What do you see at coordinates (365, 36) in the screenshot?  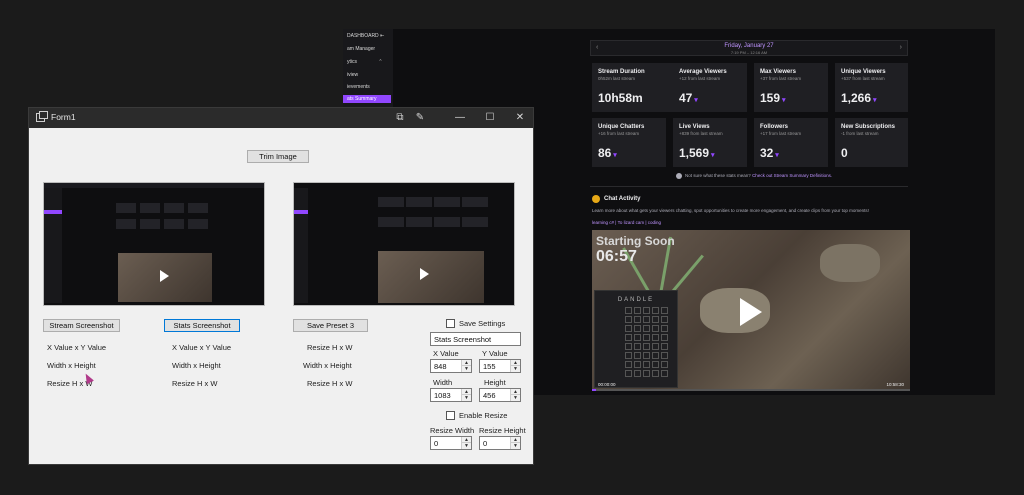 I see `sidebar-item-dashboard: DASHBOARD ⇤` at bounding box center [365, 36].